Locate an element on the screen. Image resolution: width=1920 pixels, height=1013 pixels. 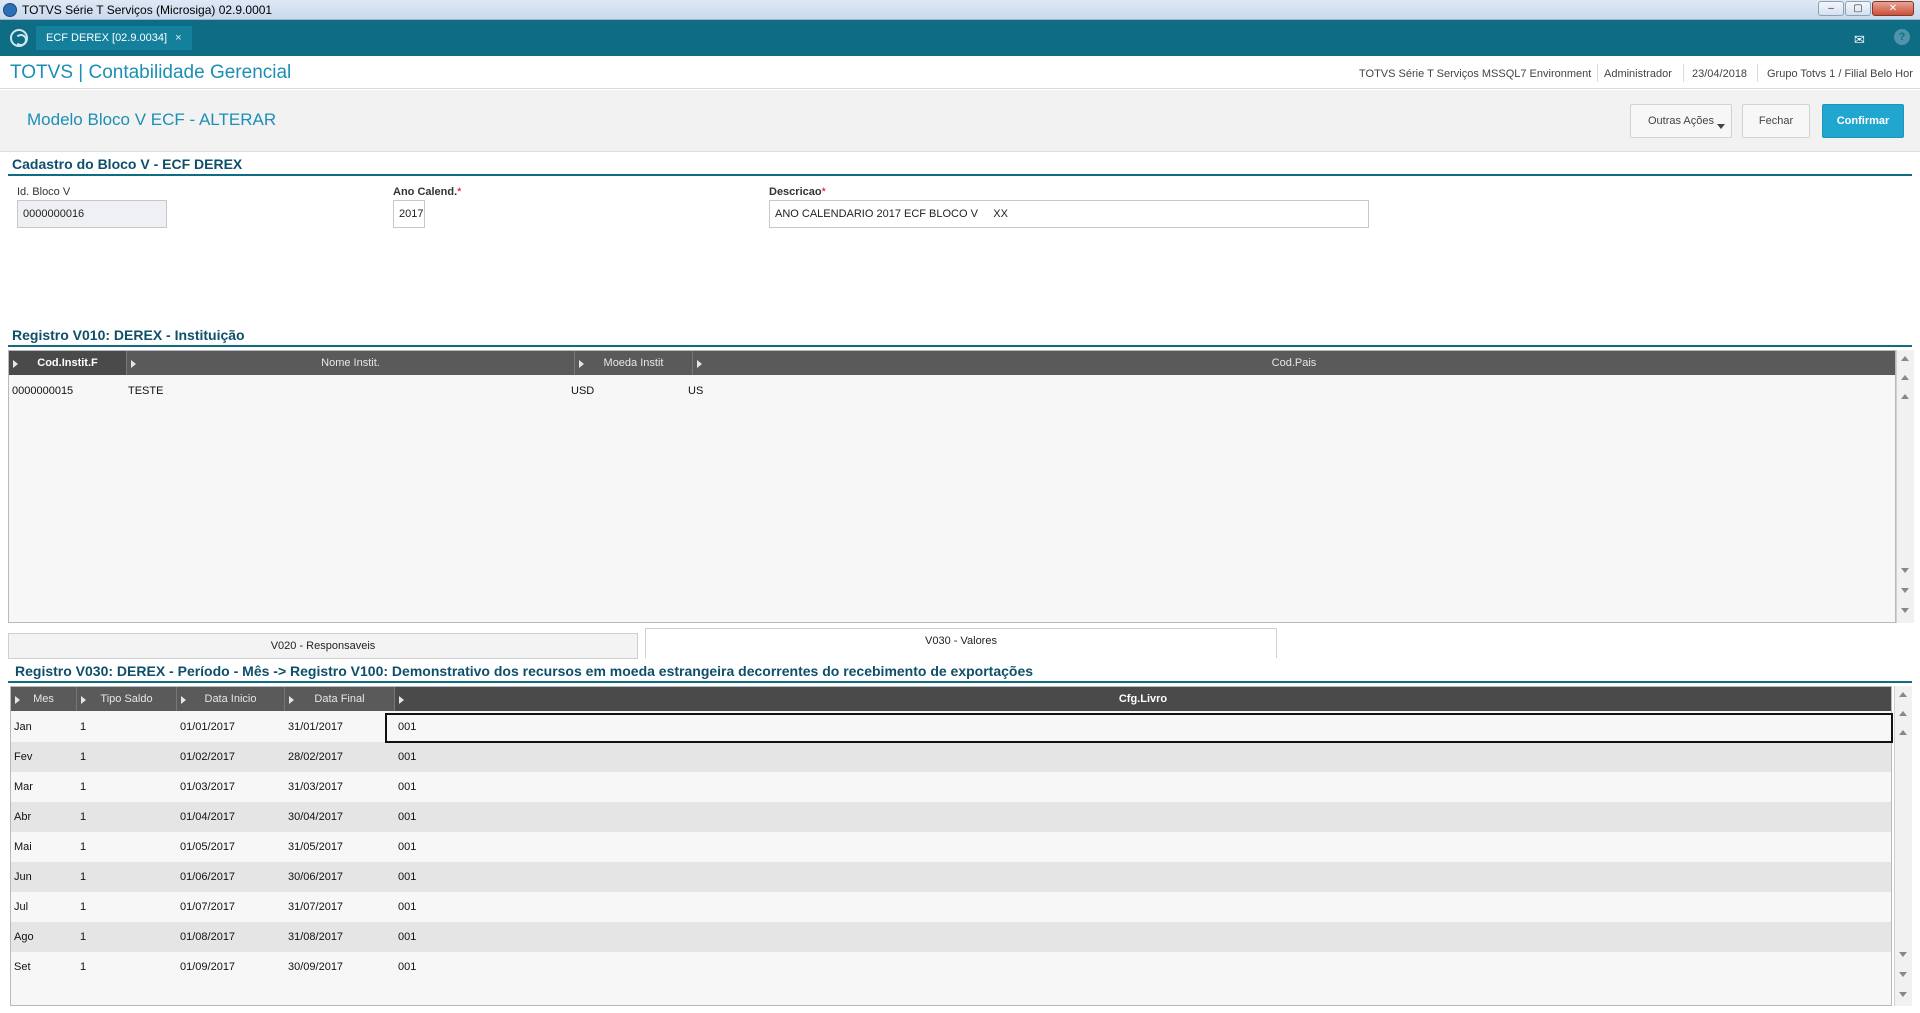
table-row: Ago 1 01/08/2017 31/08/2017 001 is located at coordinates (951, 937).